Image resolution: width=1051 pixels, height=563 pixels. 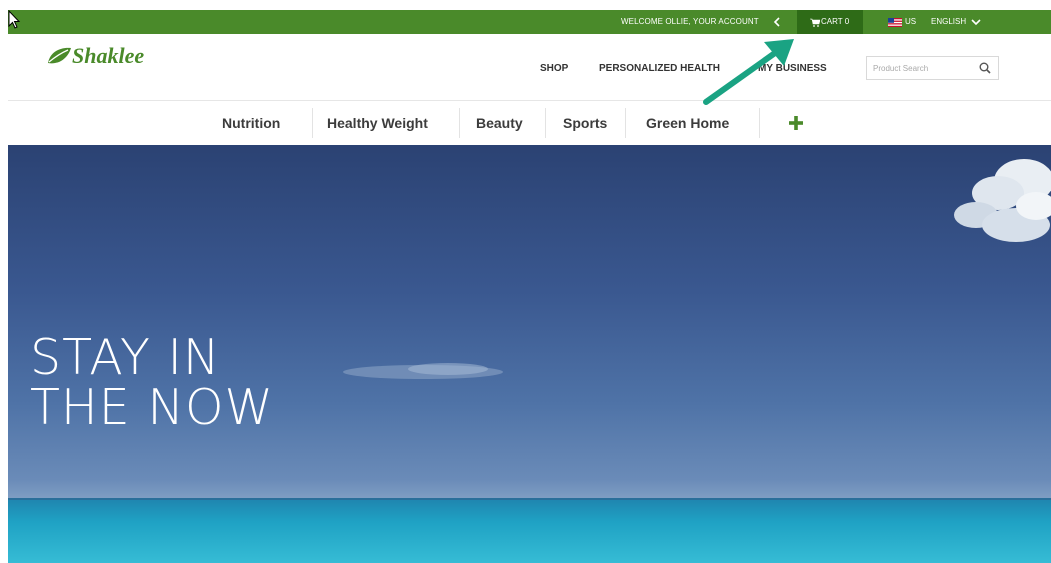 What do you see at coordinates (923, 68) in the screenshot?
I see `search-input` at bounding box center [923, 68].